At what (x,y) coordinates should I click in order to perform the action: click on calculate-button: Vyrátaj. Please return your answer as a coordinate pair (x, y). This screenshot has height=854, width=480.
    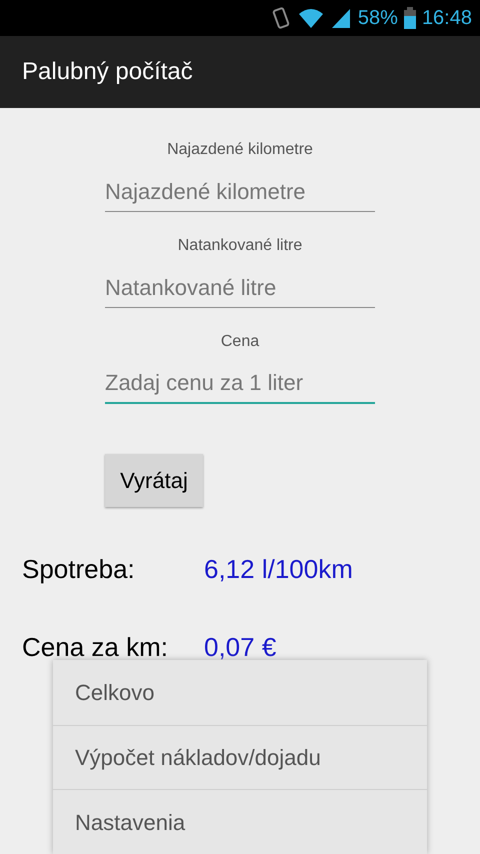
    Looking at the image, I should click on (154, 480).